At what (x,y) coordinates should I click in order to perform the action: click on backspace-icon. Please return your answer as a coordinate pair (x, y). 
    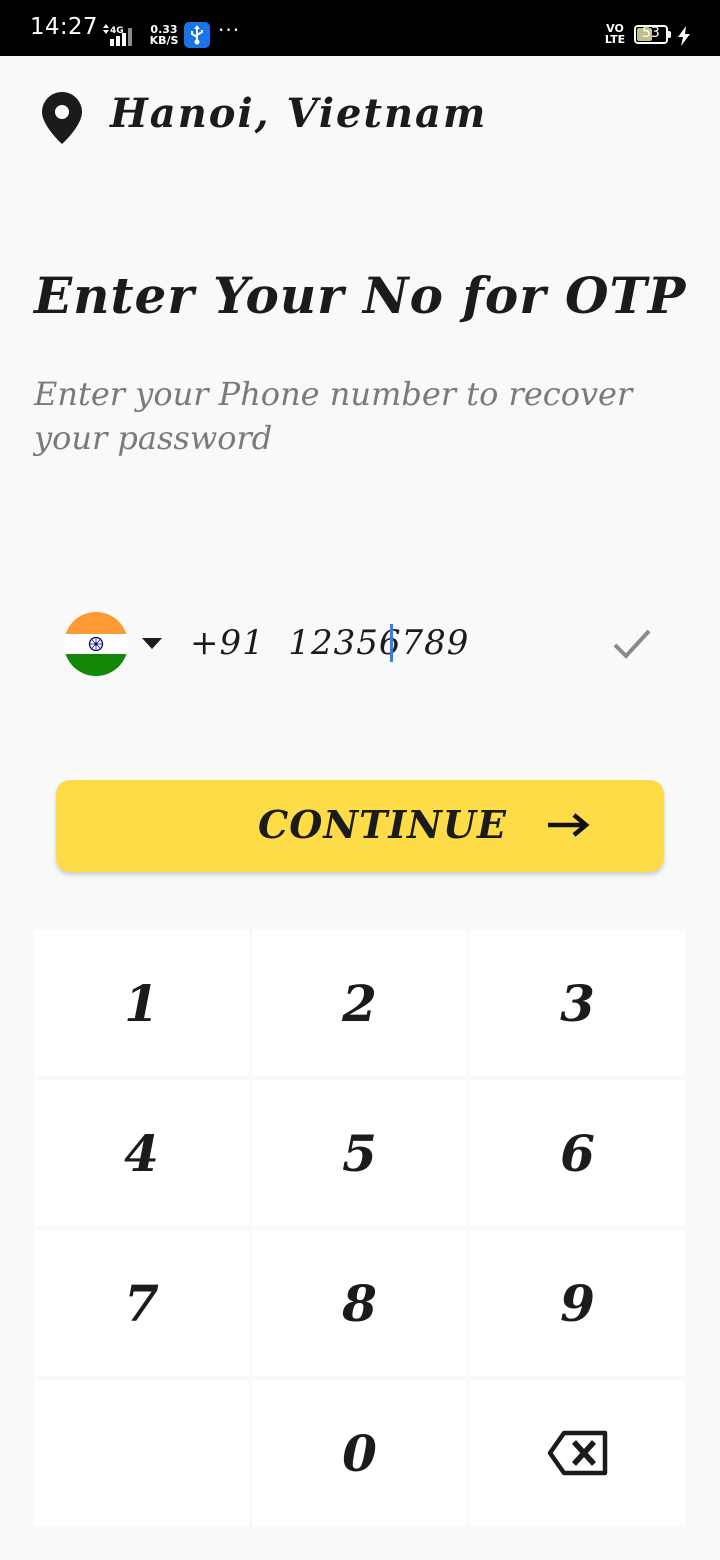
    Looking at the image, I should click on (577, 1453).